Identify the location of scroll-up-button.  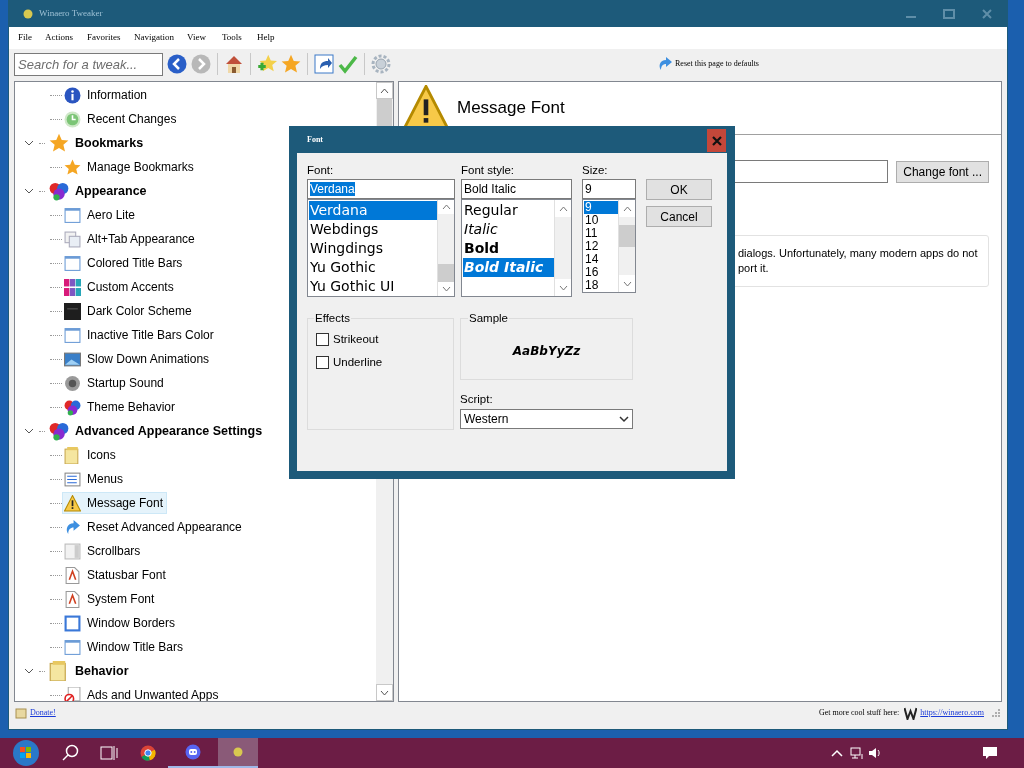
(384, 90).